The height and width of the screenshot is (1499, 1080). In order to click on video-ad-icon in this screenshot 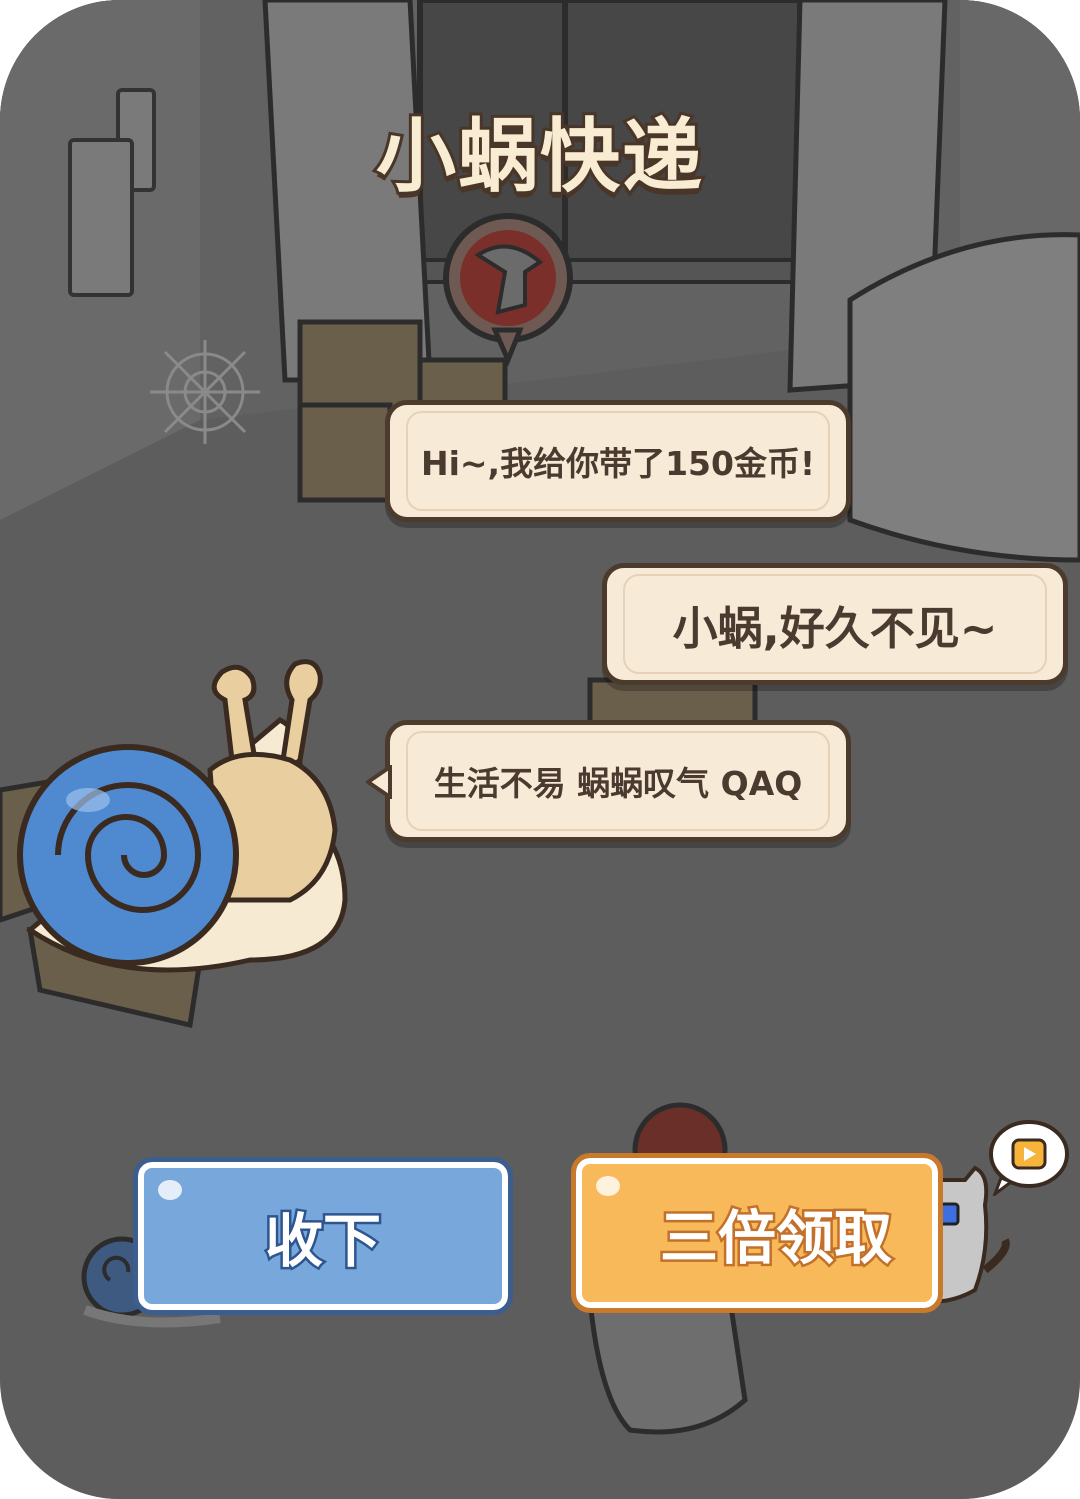, I will do `click(1029, 1158)`.